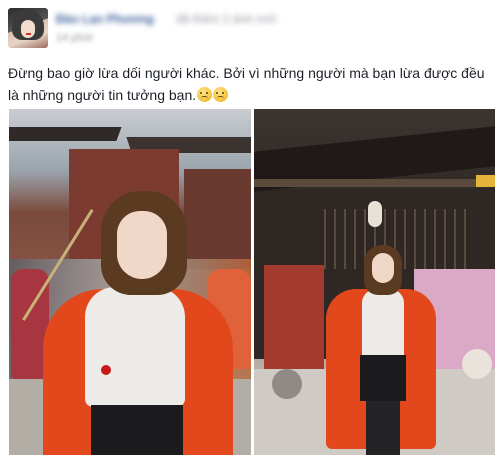 The width and height of the screenshot is (499, 455). Describe the element at coordinates (74, 38) in the screenshot. I see `post-timestamp: 14 phút` at that location.